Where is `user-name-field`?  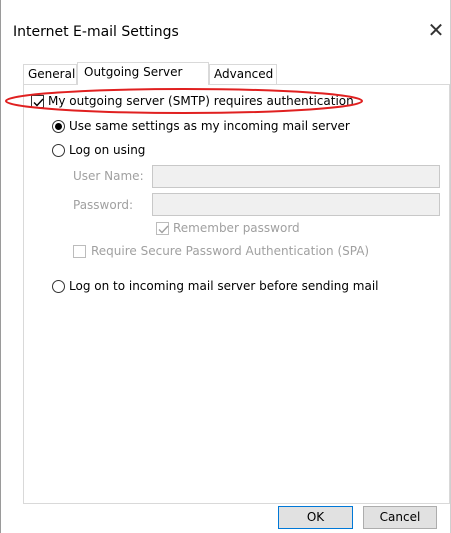
user-name-field is located at coordinates (296, 176).